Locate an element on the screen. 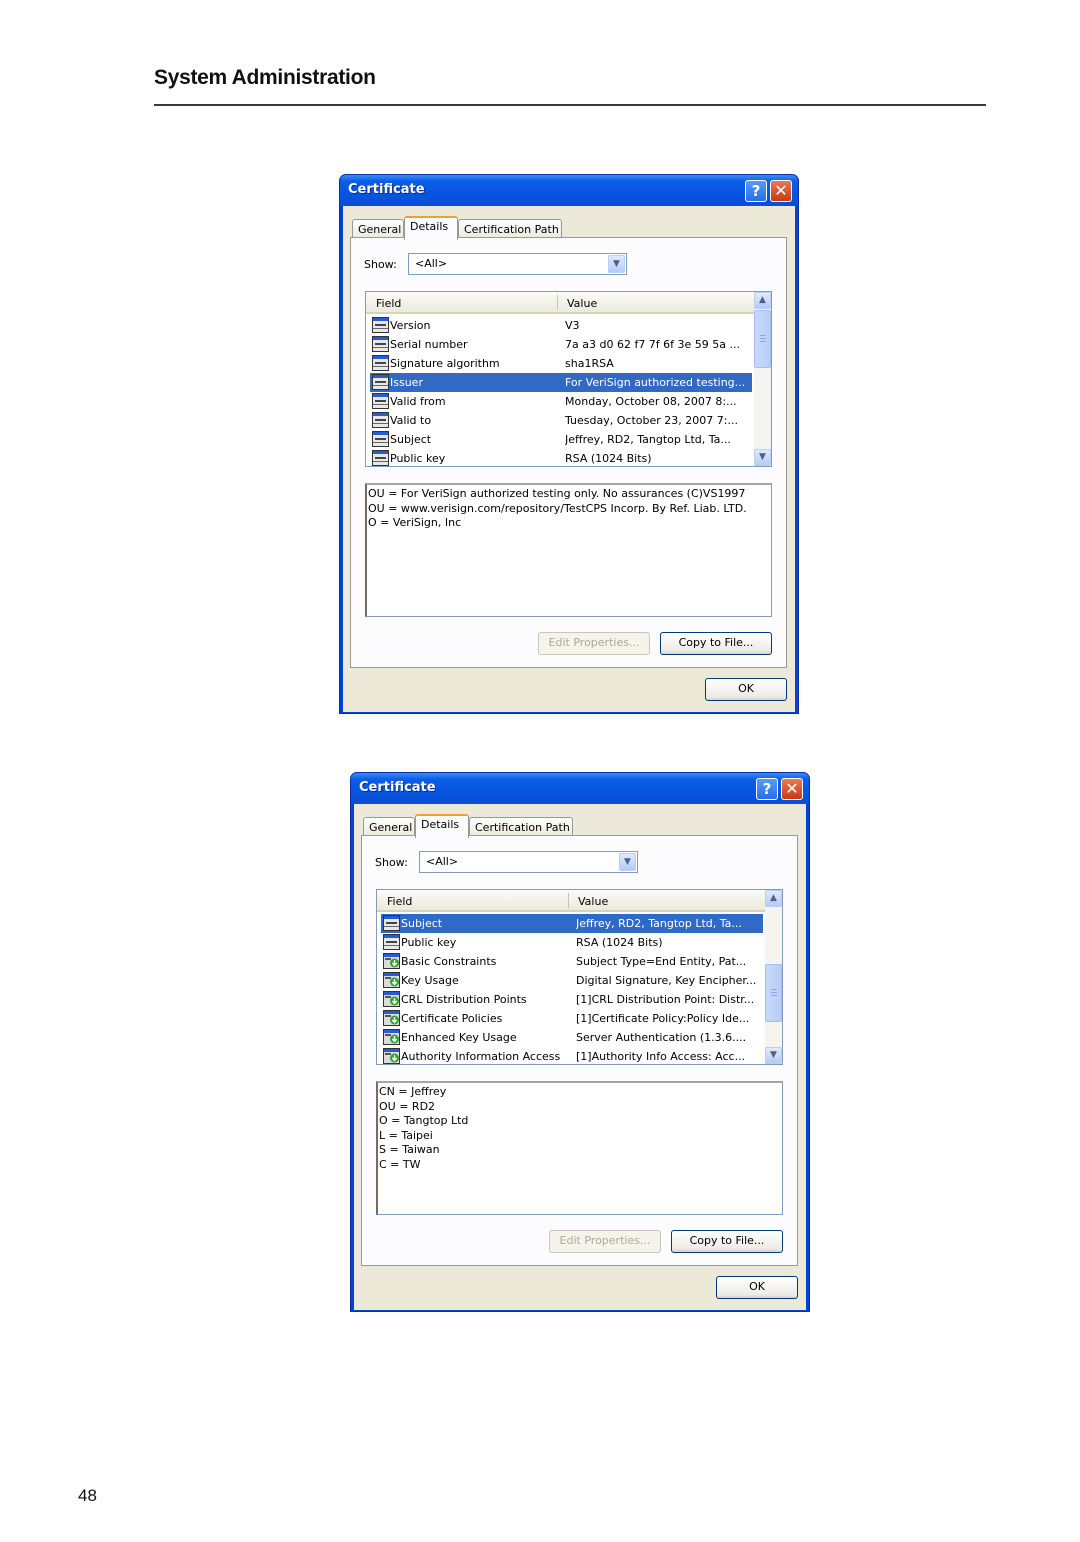 This screenshot has width=1080, height=1542. close-icon: ✕ is located at coordinates (792, 788).